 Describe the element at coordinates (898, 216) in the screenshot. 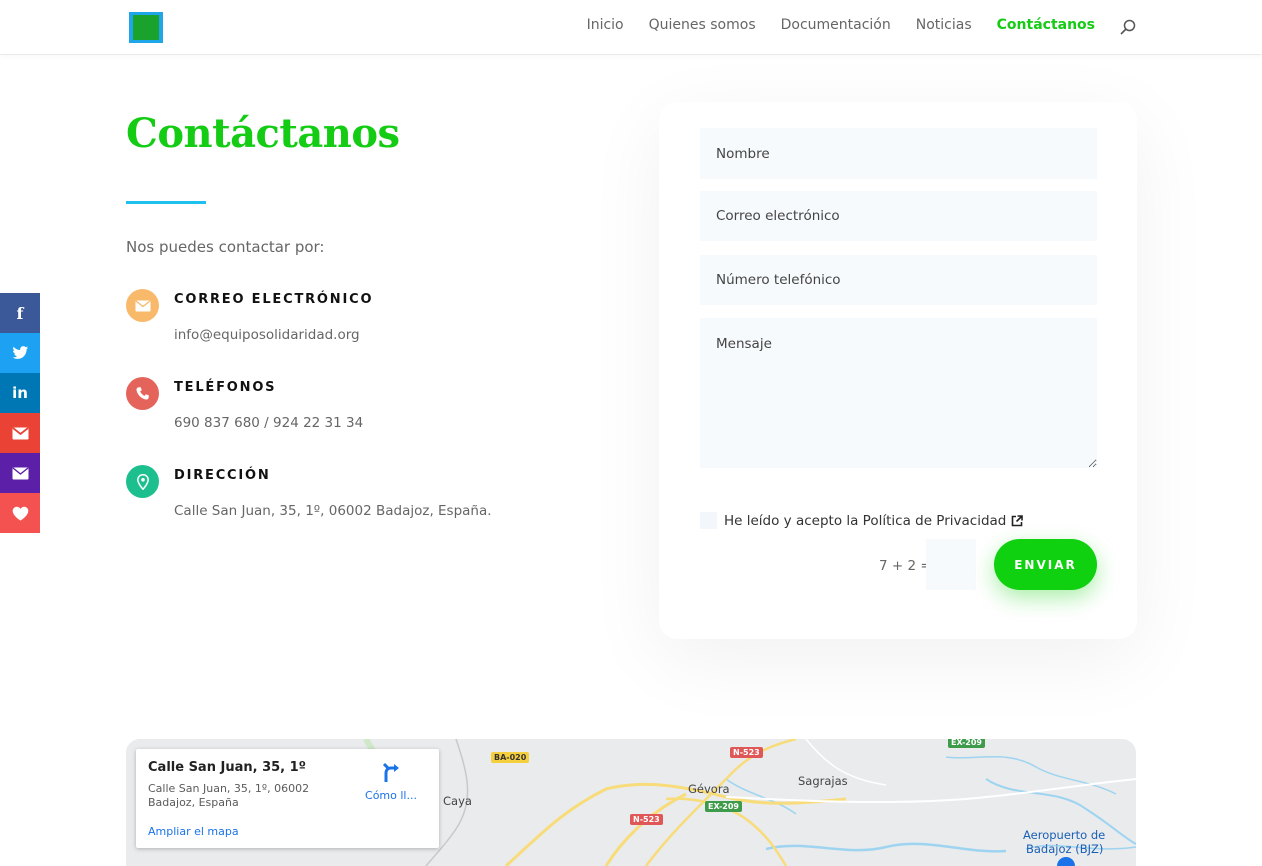

I see `email-field` at that location.